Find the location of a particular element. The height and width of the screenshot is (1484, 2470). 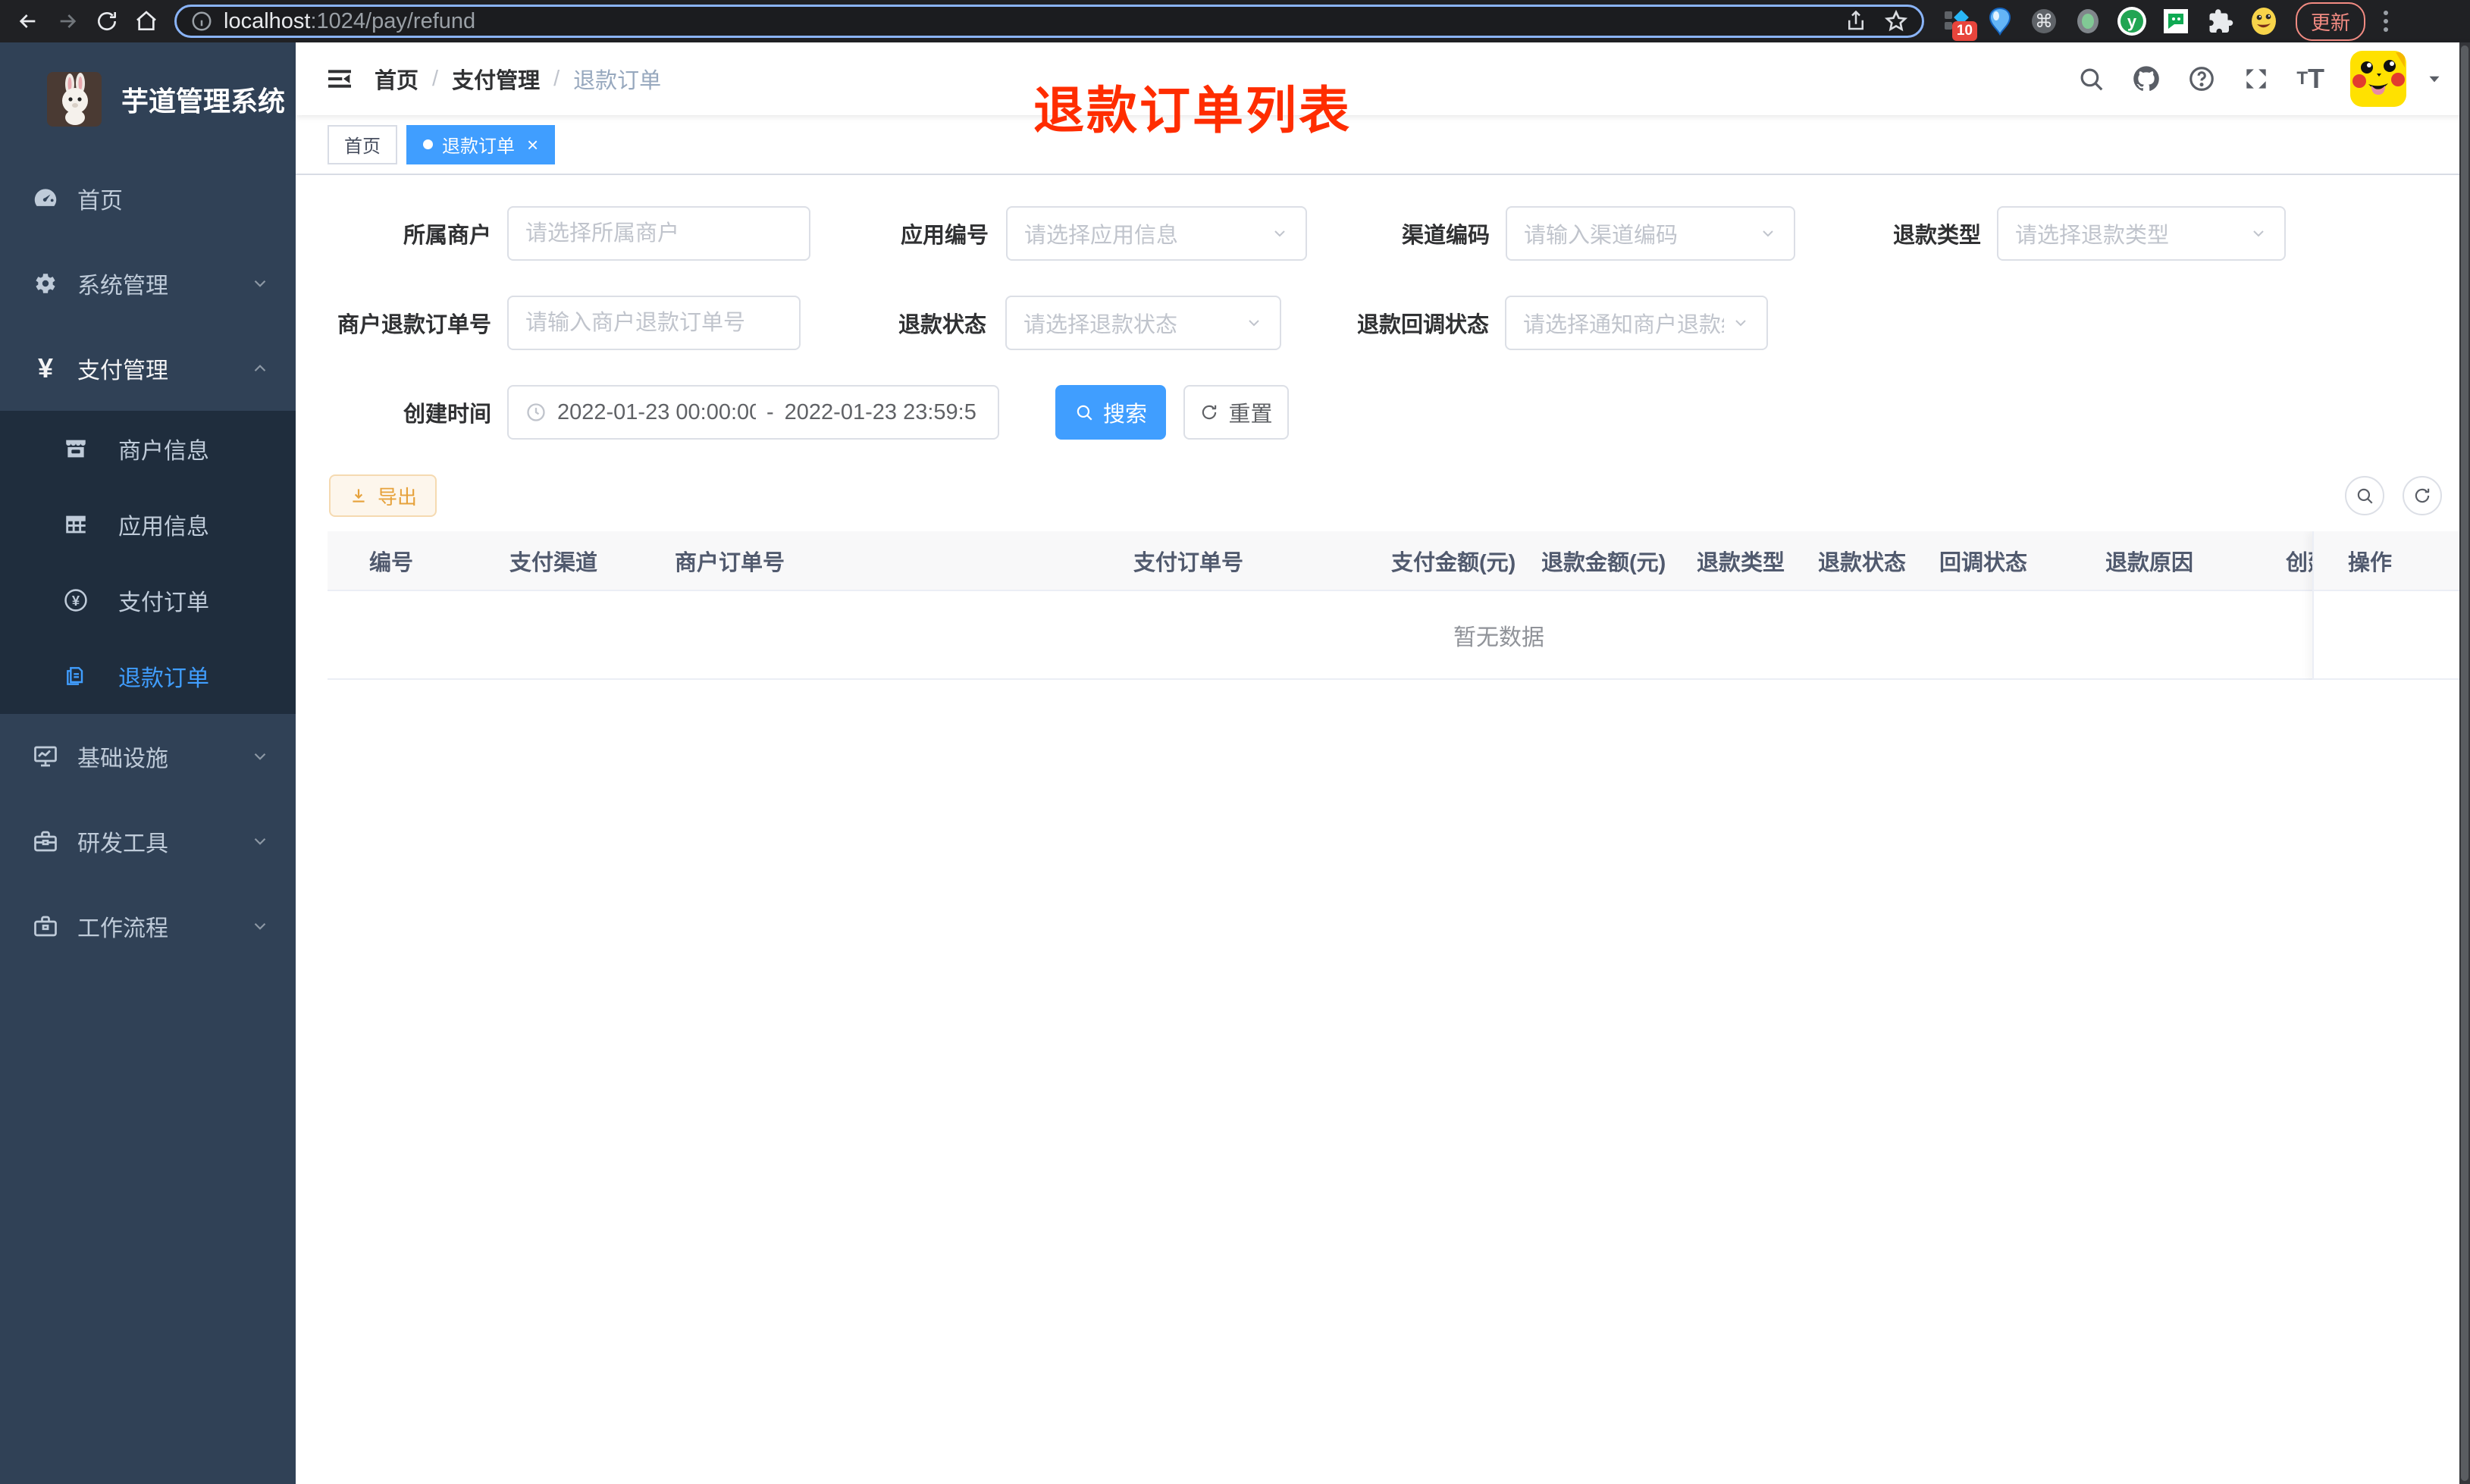

col-refund-status: 退款状态 is located at coordinates (1862, 562).